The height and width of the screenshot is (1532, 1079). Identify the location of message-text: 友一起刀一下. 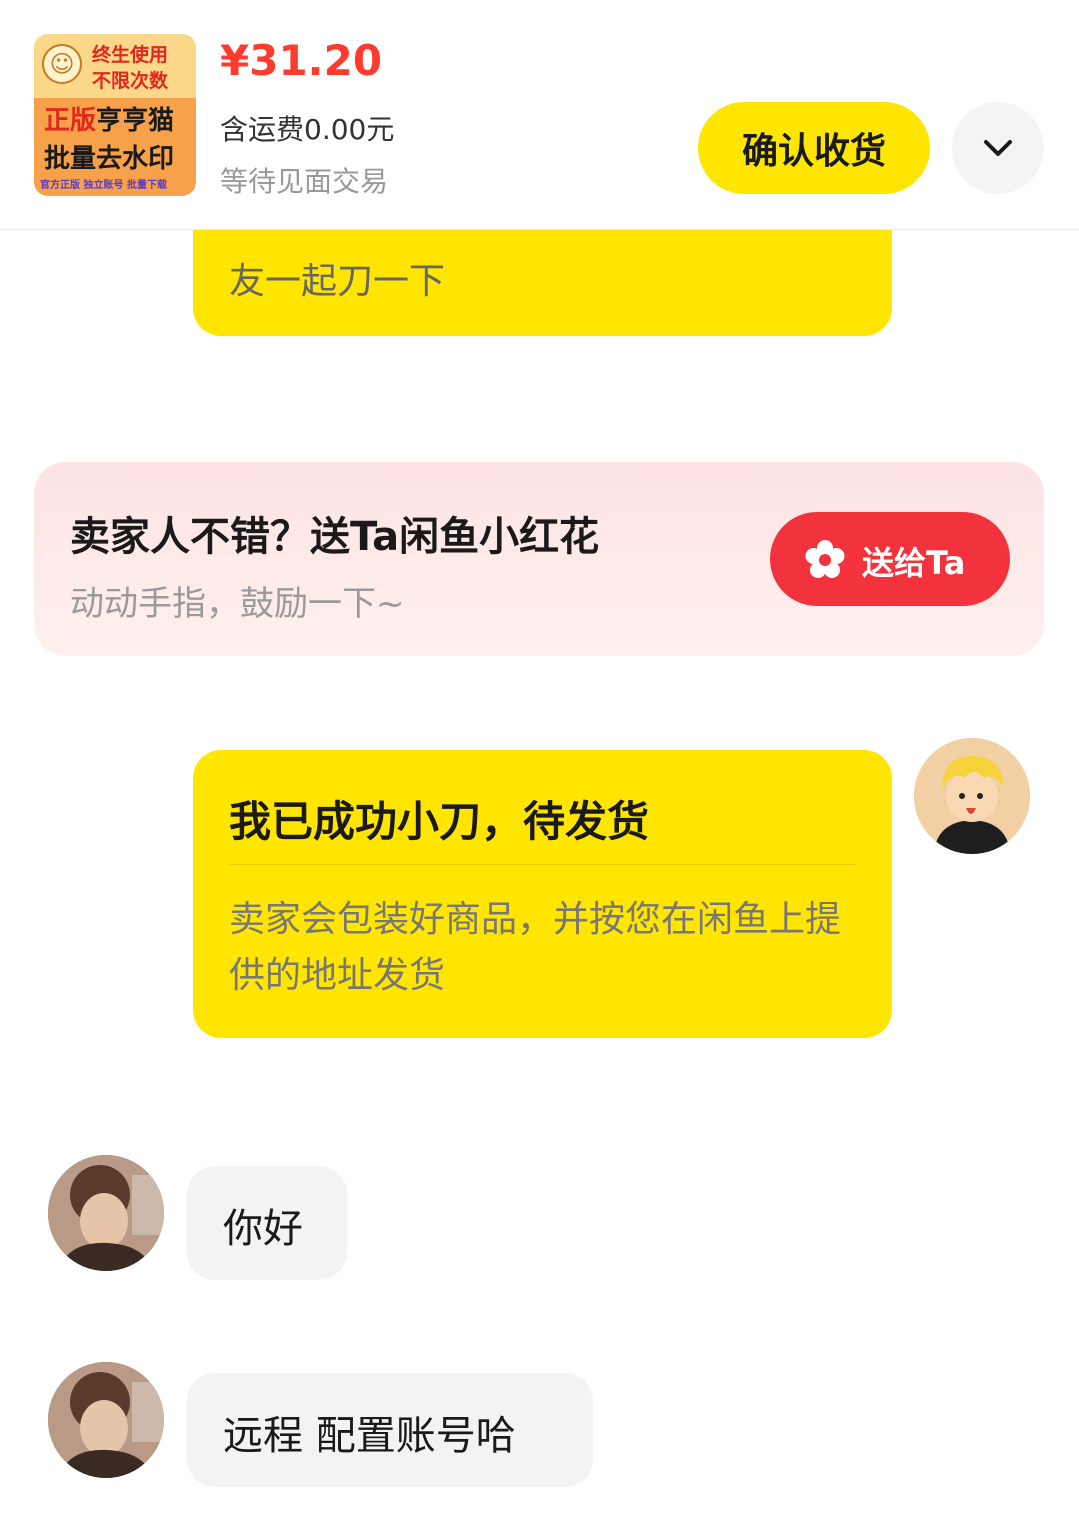
(337, 281).